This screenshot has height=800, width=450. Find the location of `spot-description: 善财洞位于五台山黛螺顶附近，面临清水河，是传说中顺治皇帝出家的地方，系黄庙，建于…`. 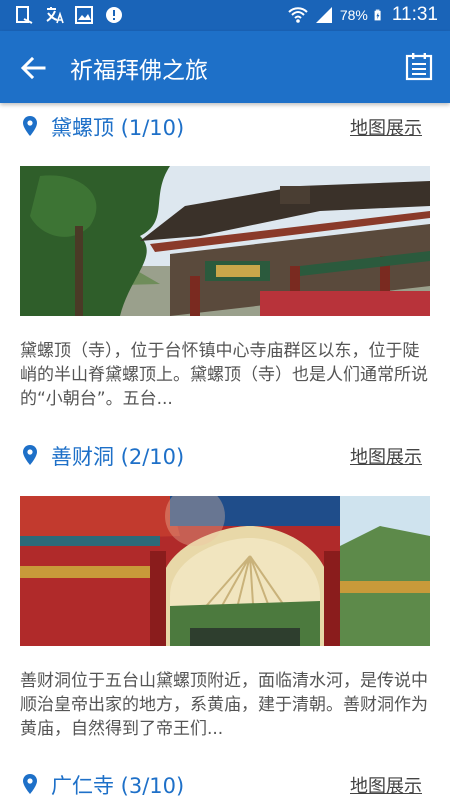

spot-description: 善财洞位于五台山黛螺顶附近，面临清水河，是传说中顺治皇帝出家的地方，系黄庙，建于… is located at coordinates (224, 705).